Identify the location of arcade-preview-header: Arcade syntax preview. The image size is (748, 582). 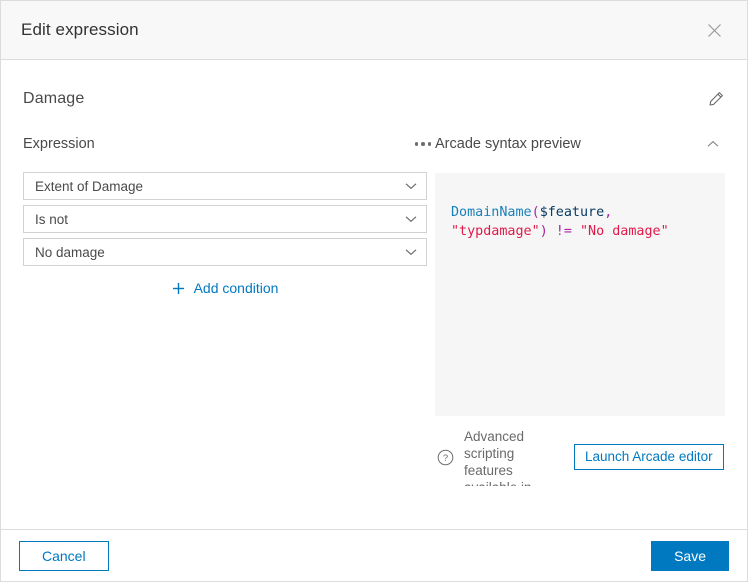
(580, 144).